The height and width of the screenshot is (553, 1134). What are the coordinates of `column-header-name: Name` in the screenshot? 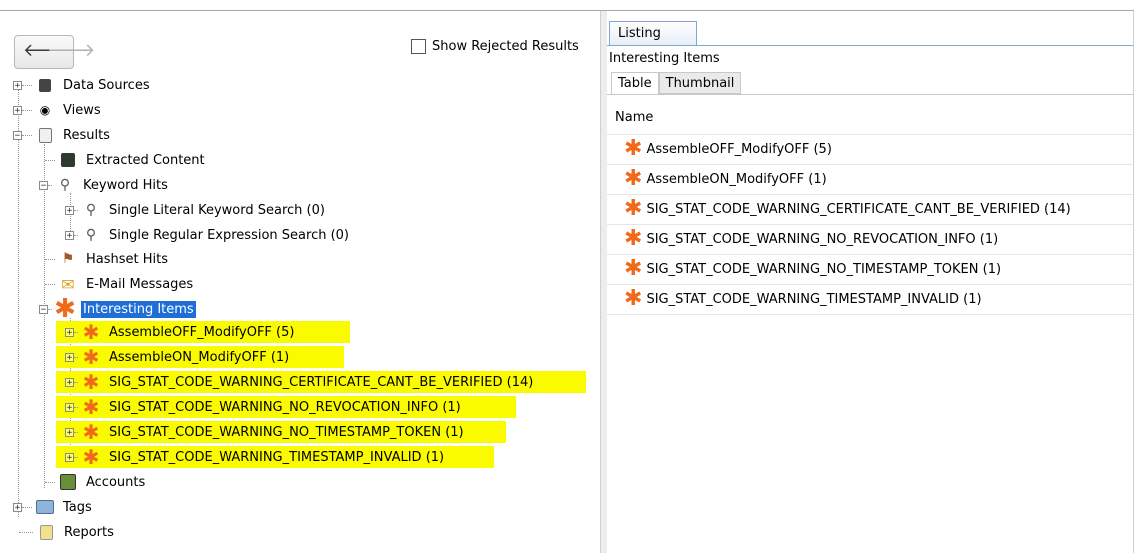 It's located at (634, 117).